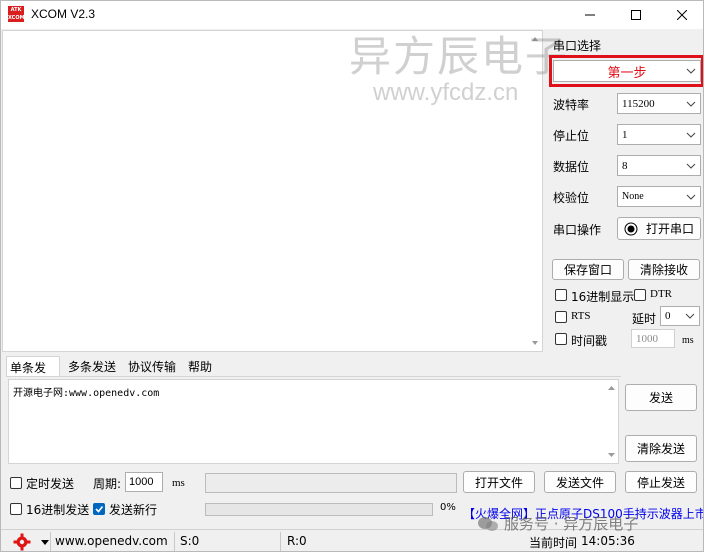 This screenshot has height=552, width=704. I want to click on rts-label: RTS, so click(581, 316).